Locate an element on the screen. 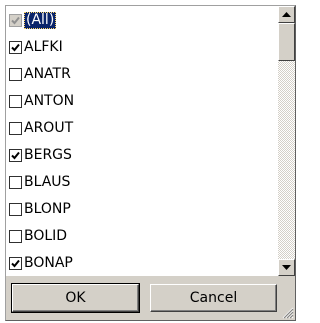 The width and height of the screenshot is (320, 323). list-item: ANTON is located at coordinates (142, 101).